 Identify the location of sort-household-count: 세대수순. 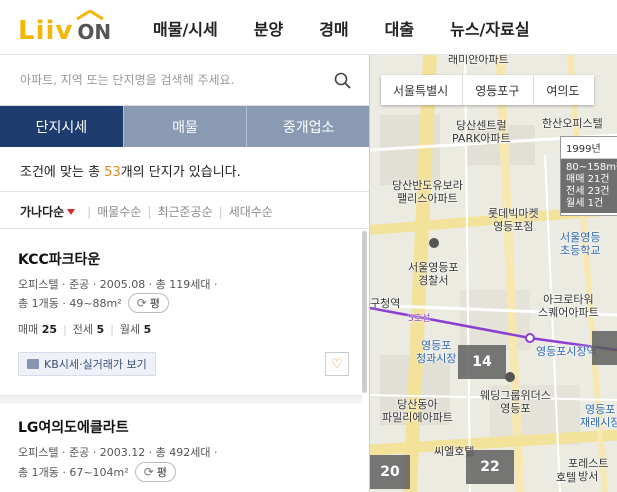
(251, 211).